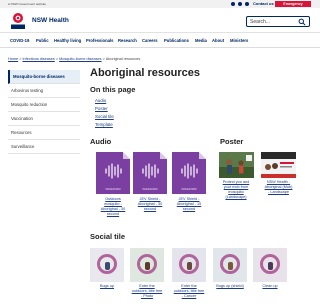 This screenshot has width=320, height=306. What do you see at coordinates (123, 59) in the screenshot?
I see `breadcrumb-current: Aboriginal resources` at bounding box center [123, 59].